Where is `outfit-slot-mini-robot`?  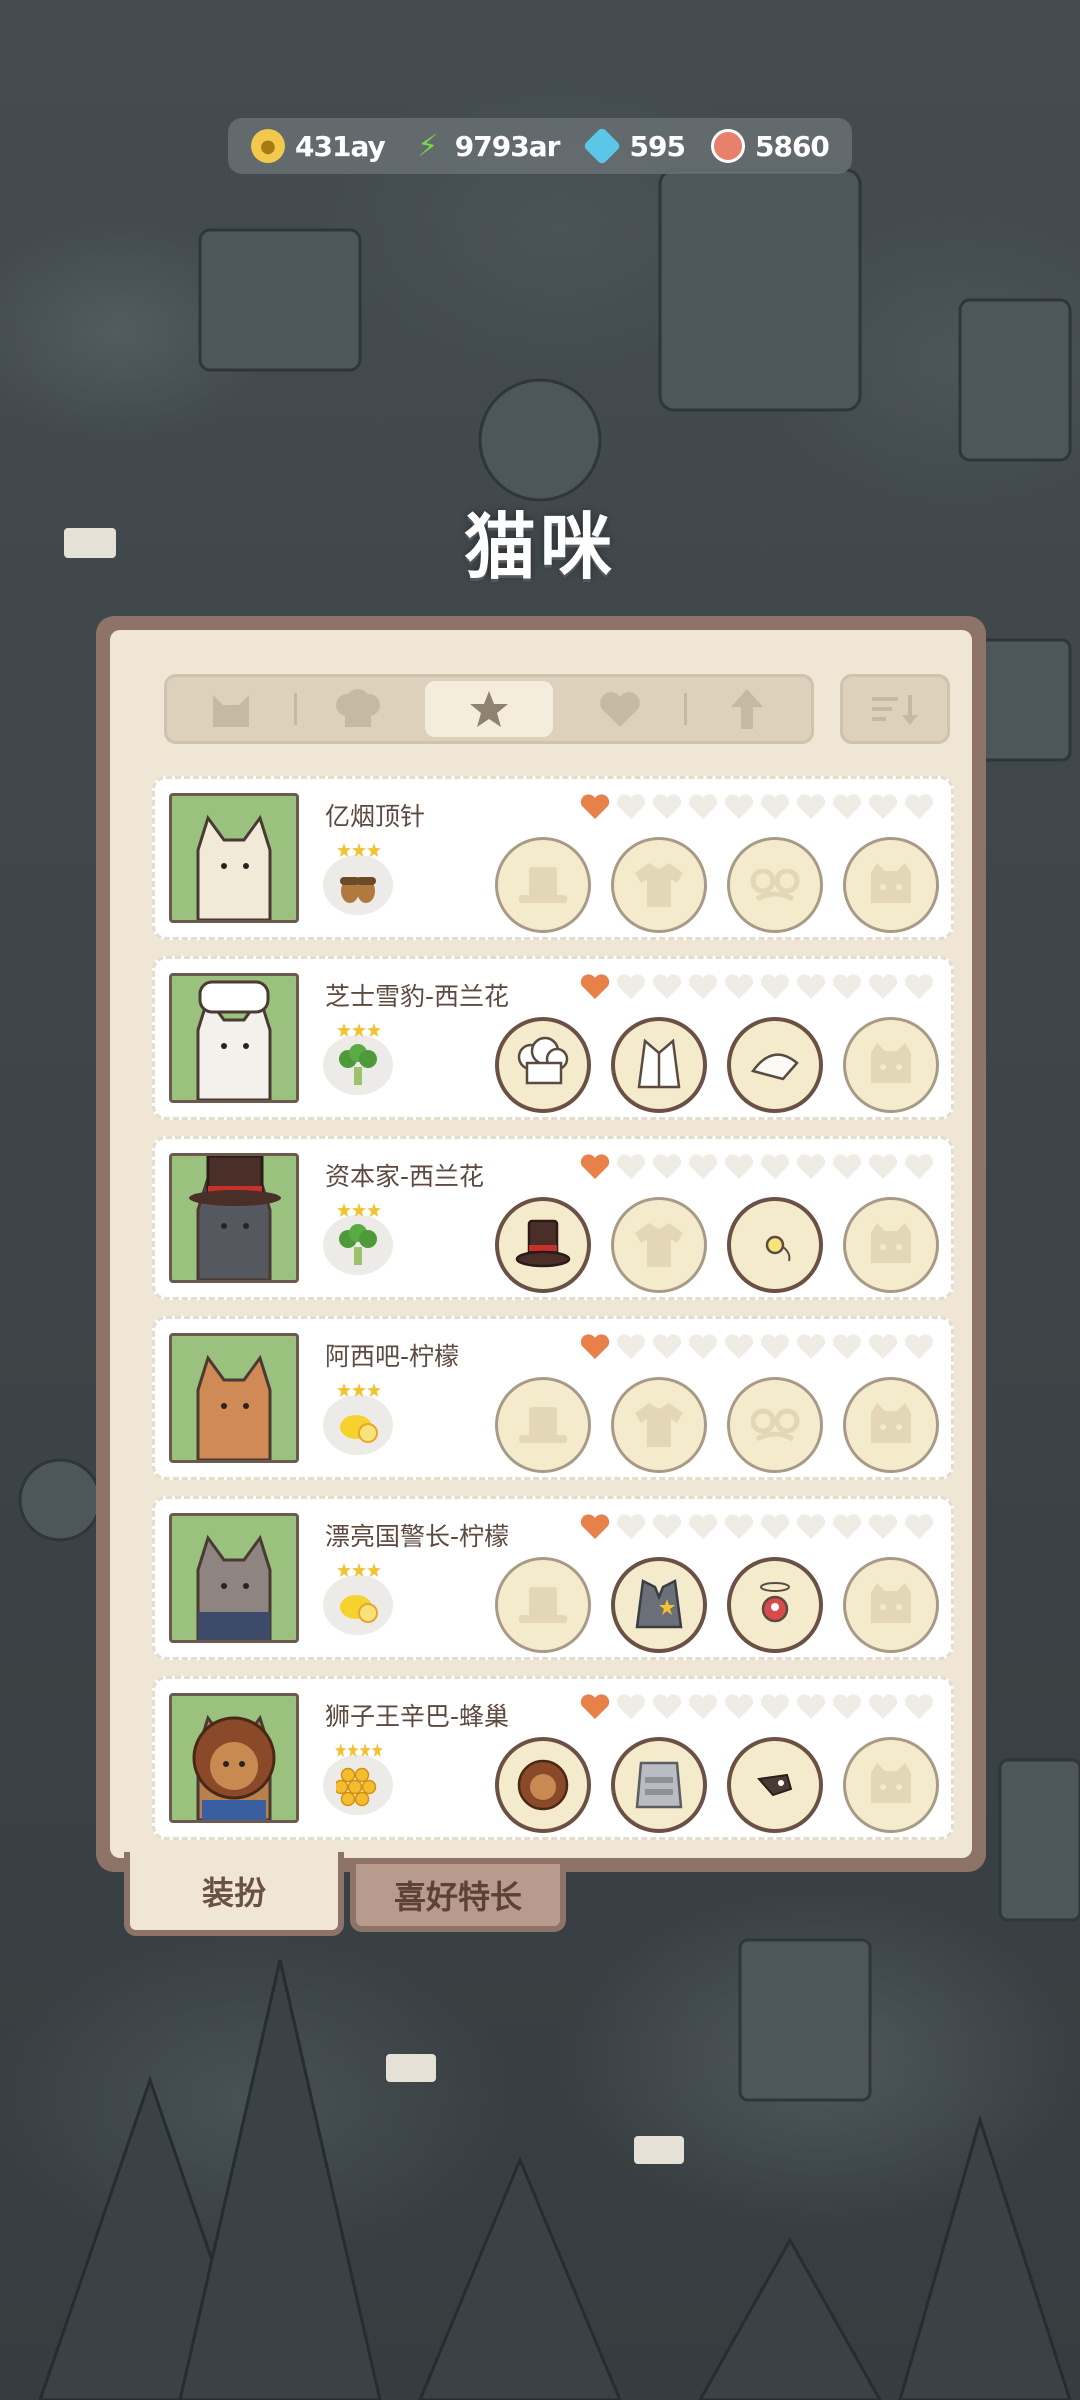 outfit-slot-mini-robot is located at coordinates (775, 1605).